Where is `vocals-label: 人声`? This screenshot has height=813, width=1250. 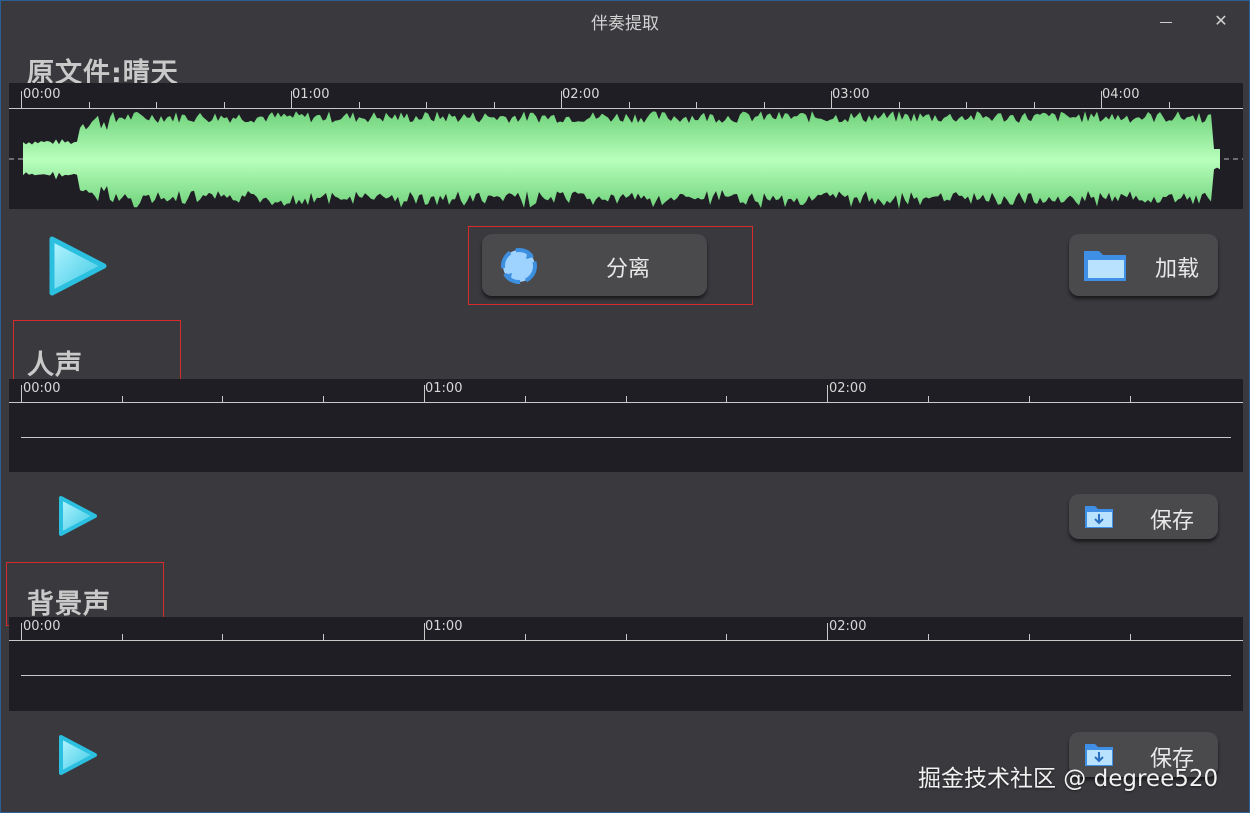
vocals-label: 人声 is located at coordinates (55, 365).